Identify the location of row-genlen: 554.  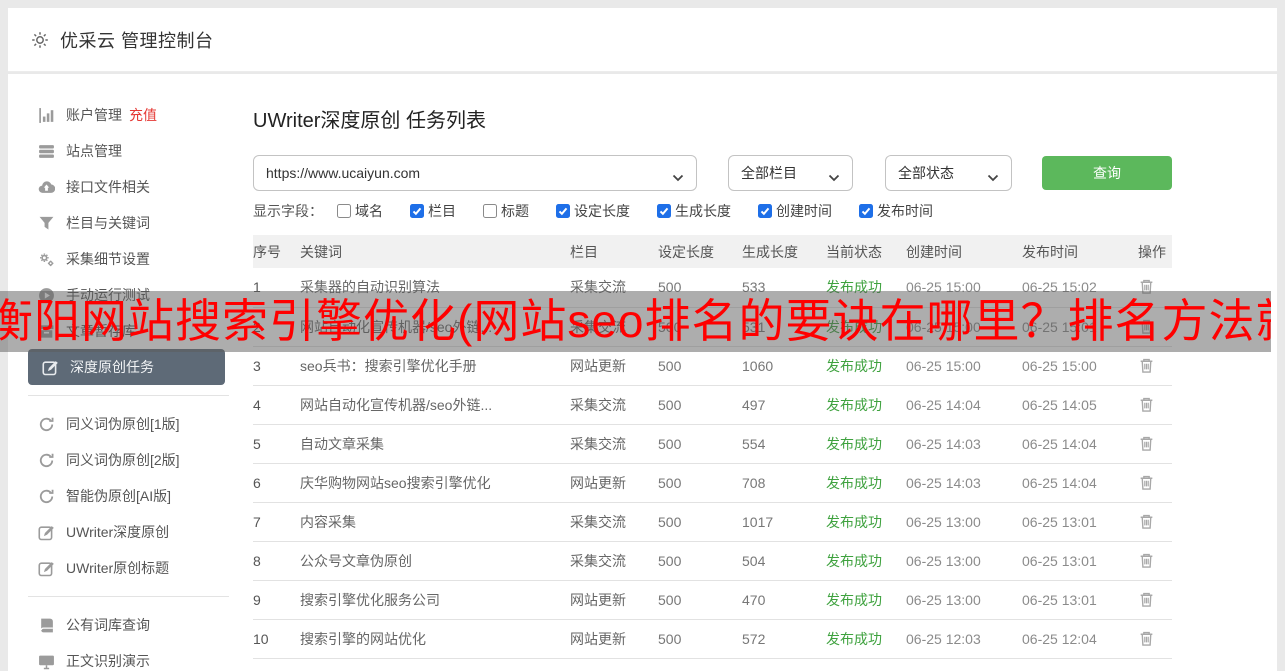
(784, 444).